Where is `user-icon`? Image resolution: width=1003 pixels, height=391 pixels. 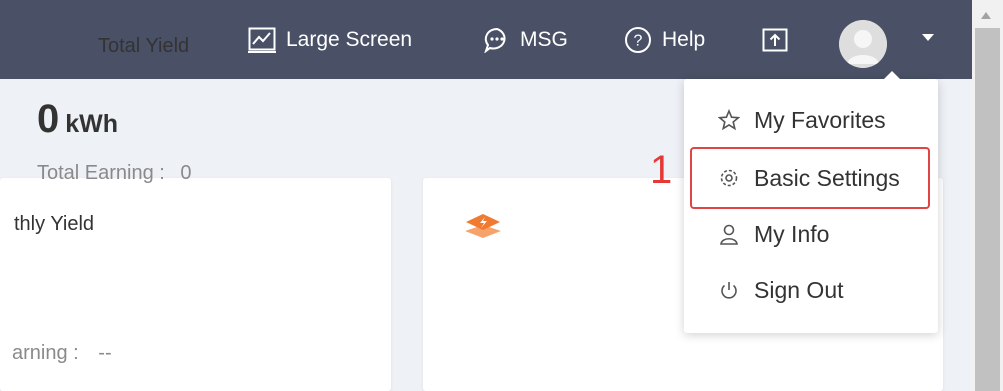 user-icon is located at coordinates (729, 234).